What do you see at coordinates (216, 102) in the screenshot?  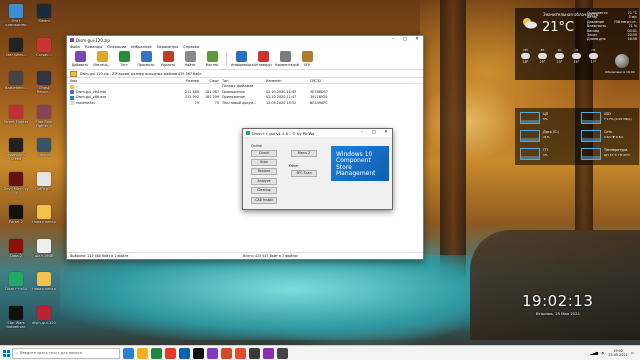 I see `file-packed: 75` at bounding box center [216, 102].